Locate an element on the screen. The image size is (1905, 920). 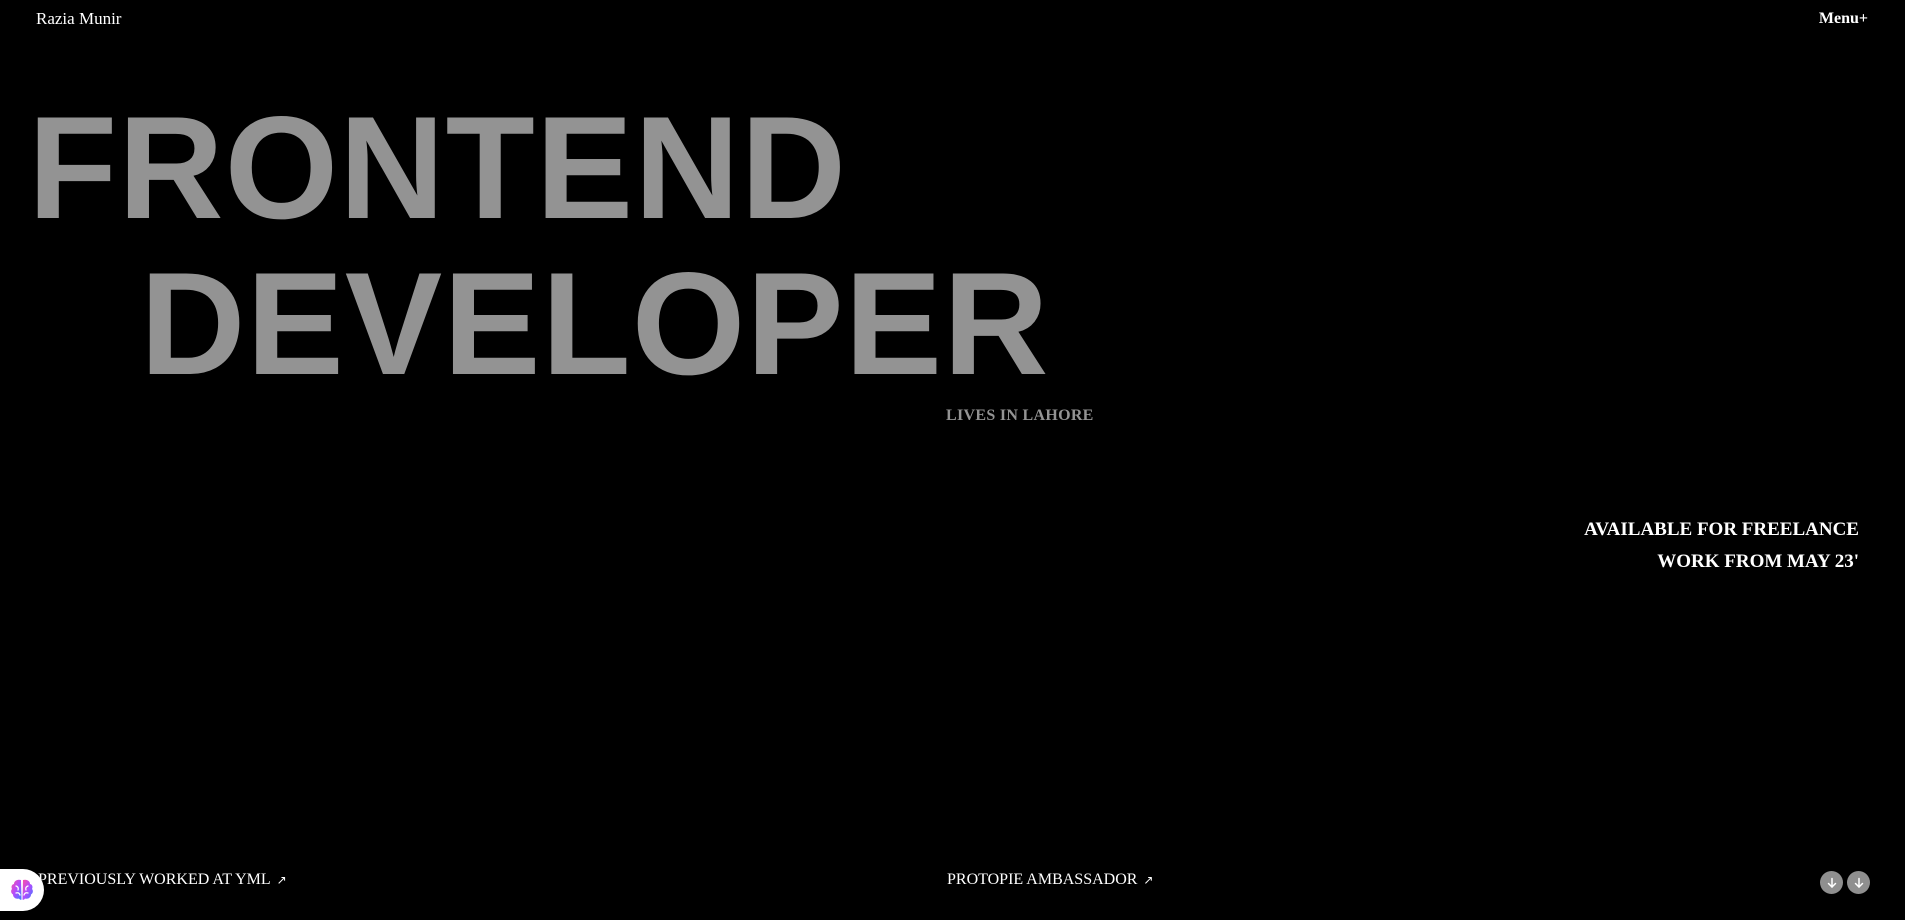
brand-name: Razia Munir is located at coordinates (78, 19).